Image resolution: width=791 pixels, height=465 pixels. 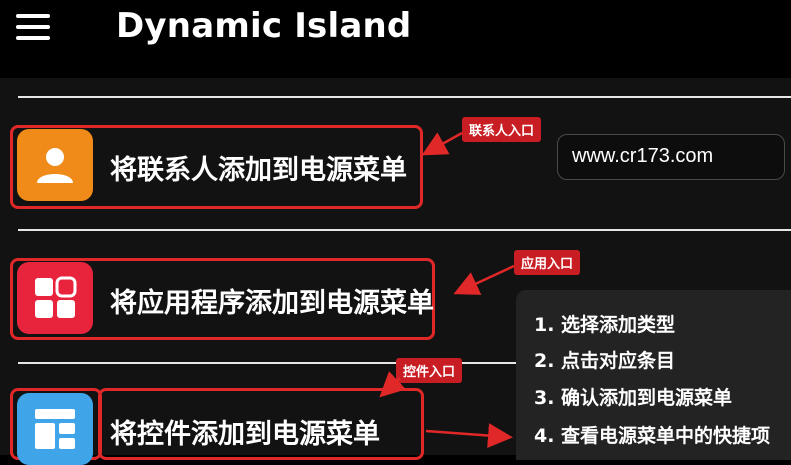 What do you see at coordinates (484, 279) in the screenshot?
I see `app-arrow` at bounding box center [484, 279].